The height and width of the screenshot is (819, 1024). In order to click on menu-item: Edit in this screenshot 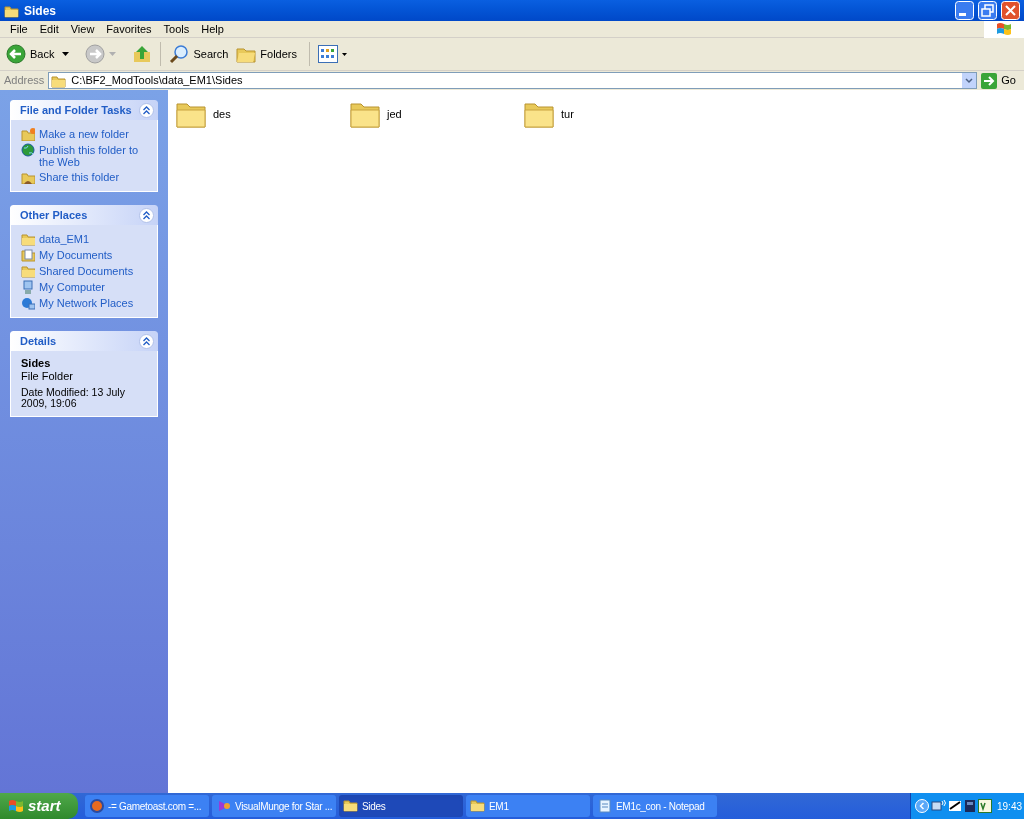, I will do `click(49, 29)`.